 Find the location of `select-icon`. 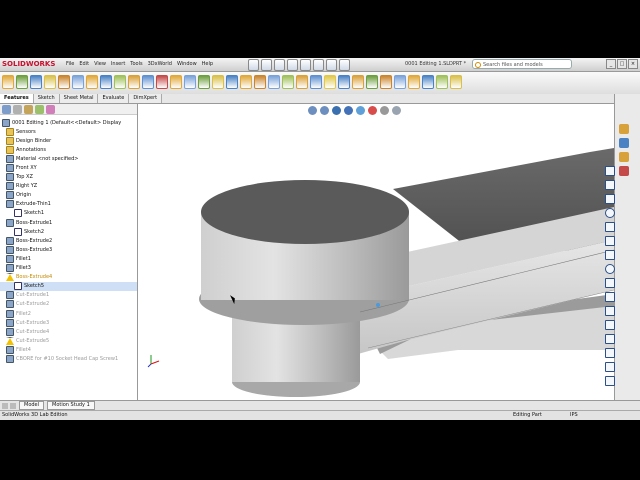

select-icon is located at coordinates (318, 65).